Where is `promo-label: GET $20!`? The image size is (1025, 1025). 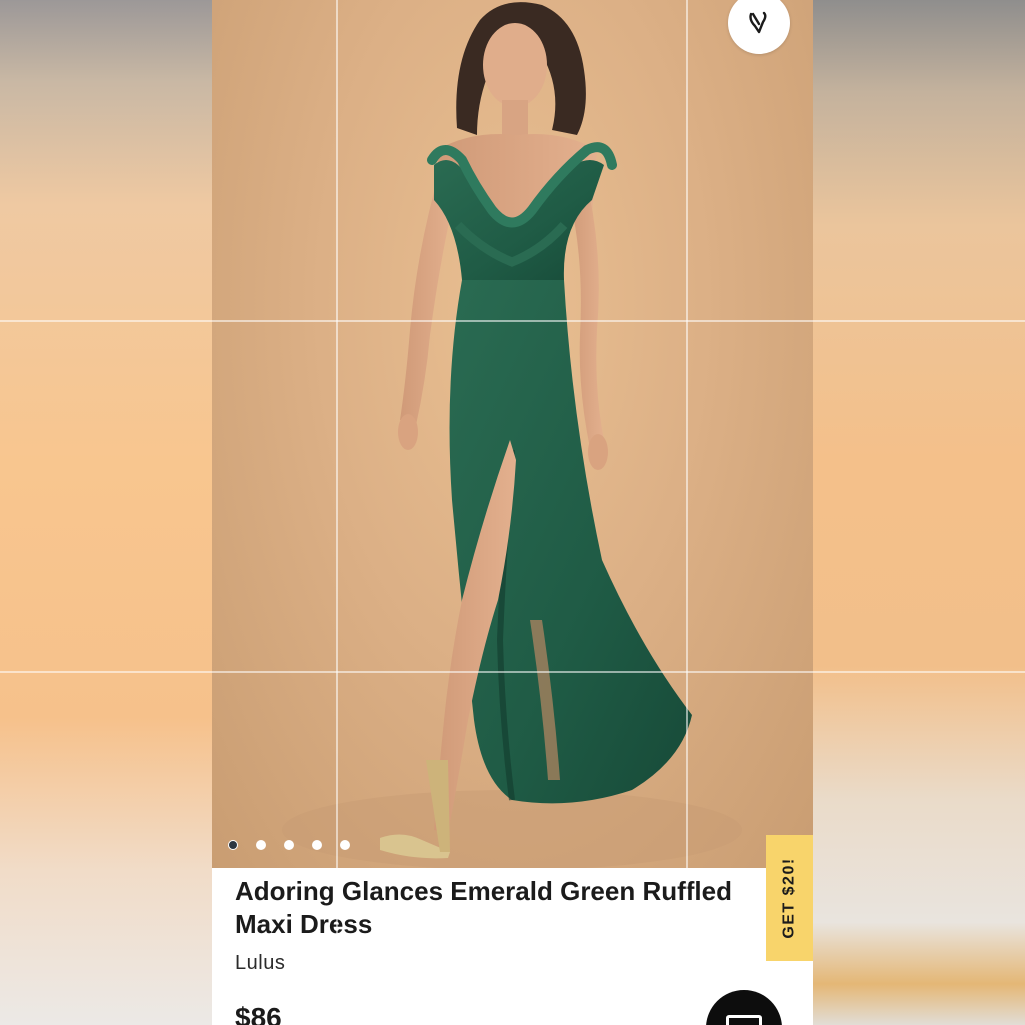
promo-label: GET $20! is located at coordinates (789, 898).